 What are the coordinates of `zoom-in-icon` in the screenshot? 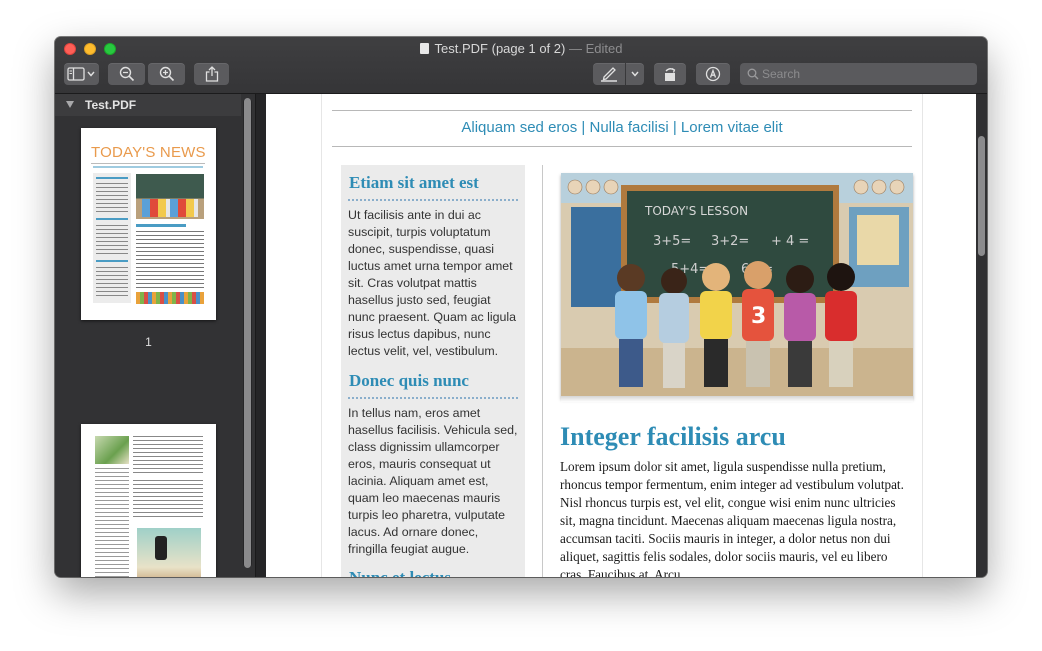 It's located at (166, 74).